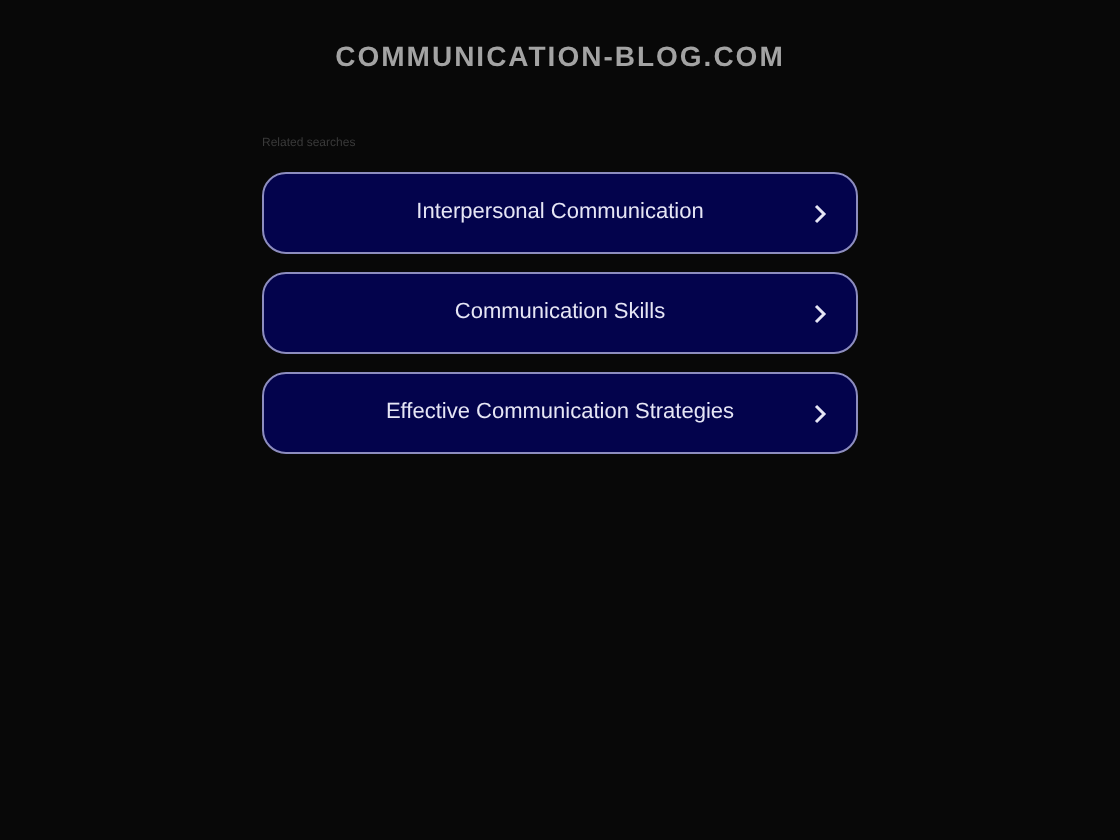  What do you see at coordinates (560, 213) in the screenshot?
I see `search-link: Interpersonal Communication` at bounding box center [560, 213].